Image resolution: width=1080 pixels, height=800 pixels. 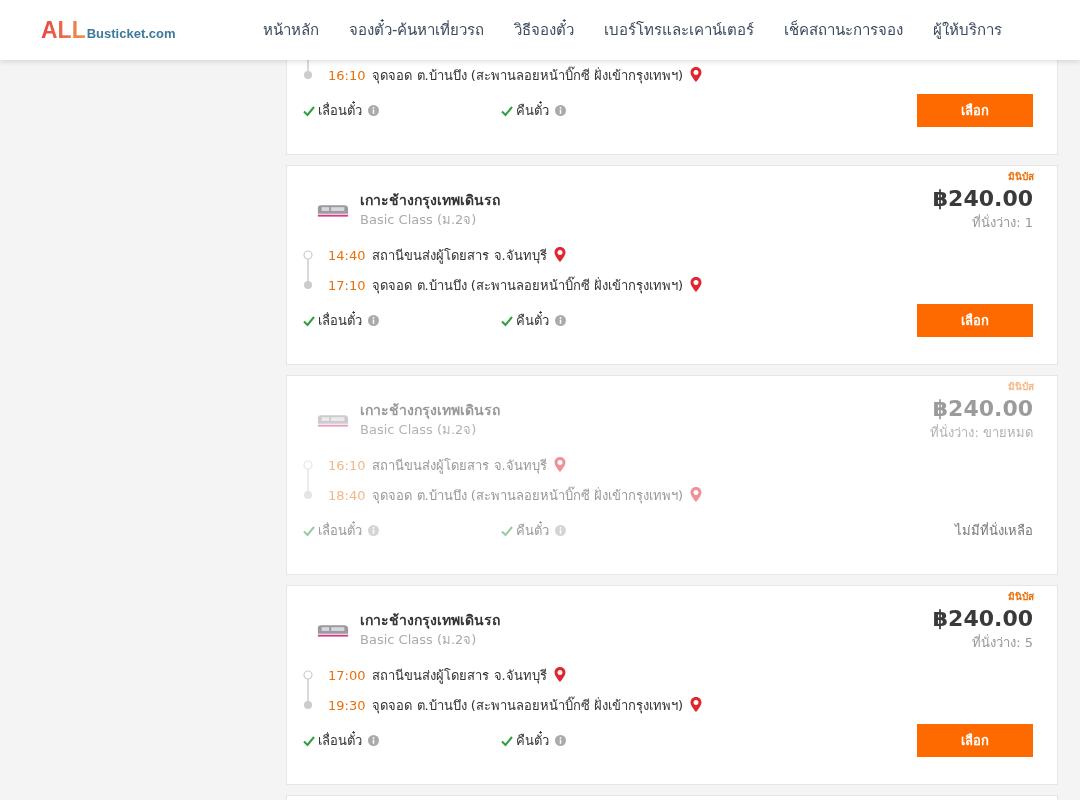 What do you see at coordinates (347, 285) in the screenshot?
I see `stop-time: 17:10` at bounding box center [347, 285].